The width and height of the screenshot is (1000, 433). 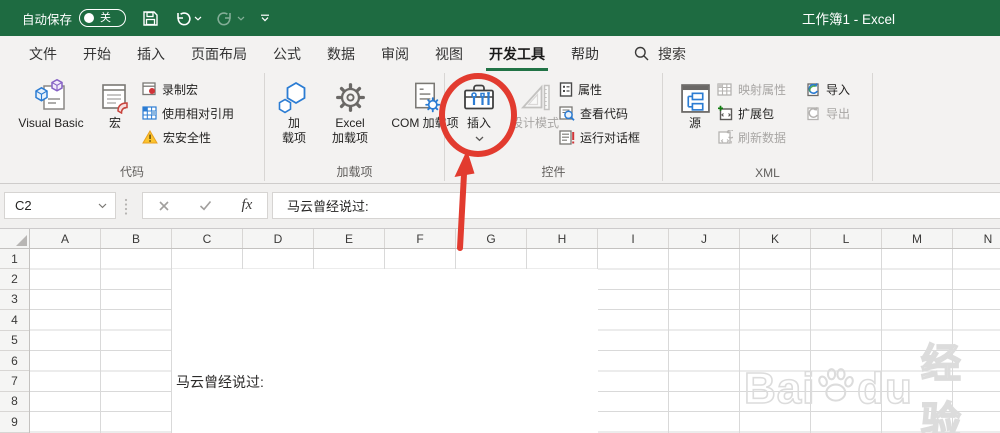 What do you see at coordinates (188, 113) in the screenshot?
I see `relative-references-button: 使用相对引用` at bounding box center [188, 113].